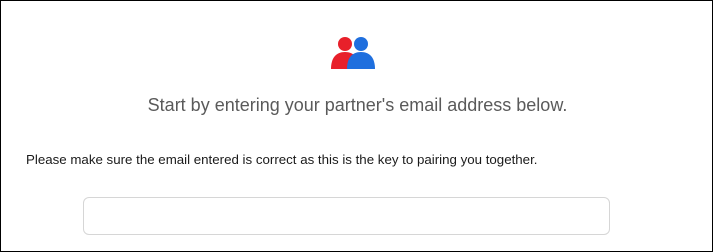 The width and height of the screenshot is (713, 252). I want to click on users-icon, so click(353, 52).